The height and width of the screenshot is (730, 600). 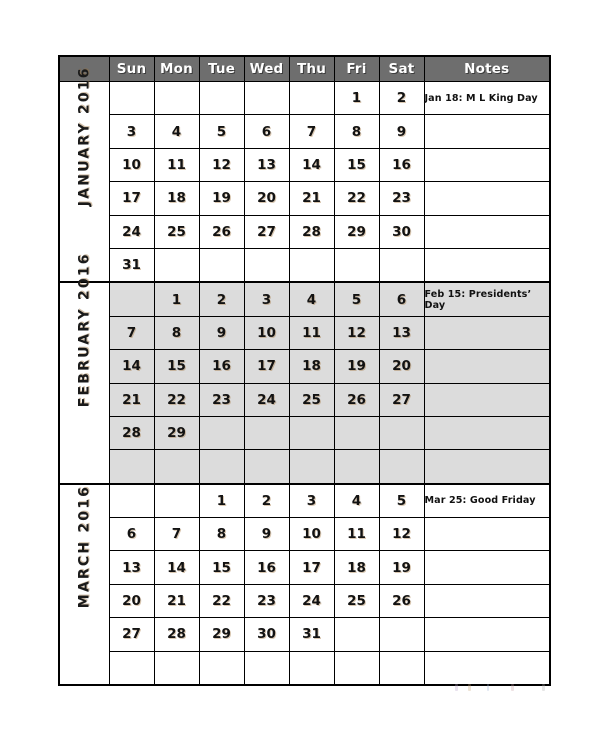 What do you see at coordinates (356, 601) in the screenshot?
I see `day-cell: 25` at bounding box center [356, 601].